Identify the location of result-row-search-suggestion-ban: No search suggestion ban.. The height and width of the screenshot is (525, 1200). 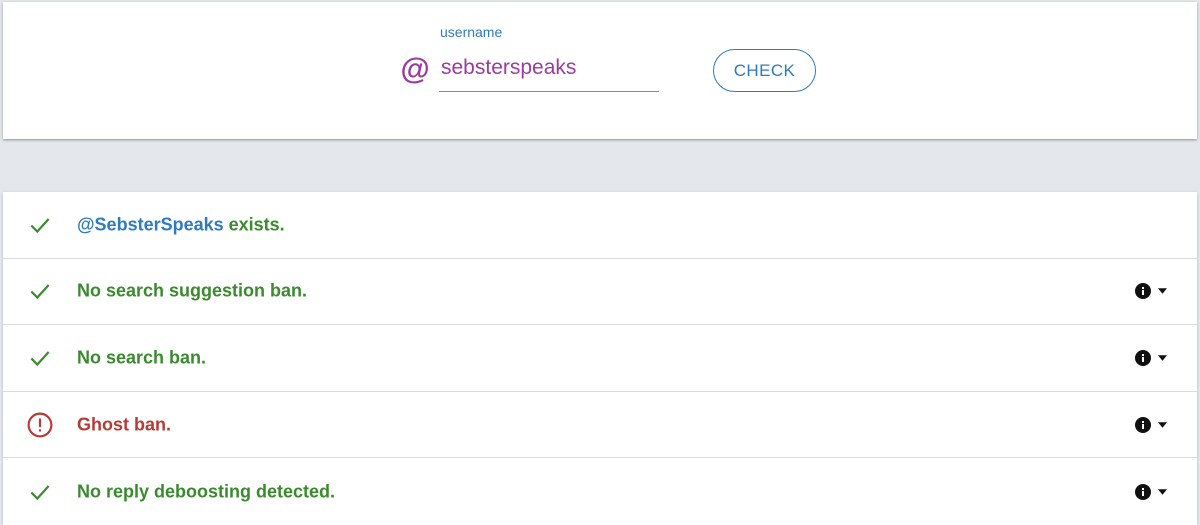
(600, 292).